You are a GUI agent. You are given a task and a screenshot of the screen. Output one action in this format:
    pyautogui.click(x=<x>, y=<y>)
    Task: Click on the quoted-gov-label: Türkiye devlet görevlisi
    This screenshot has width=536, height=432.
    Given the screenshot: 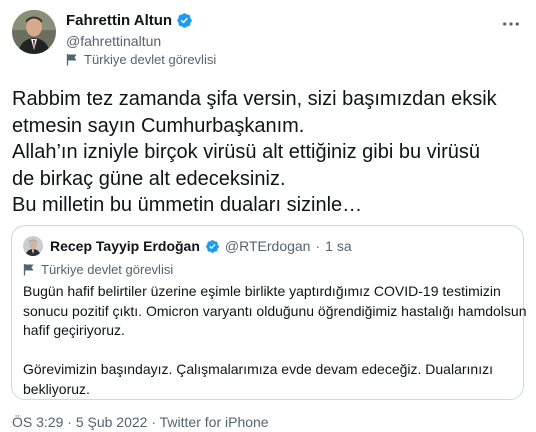 What is the action you would take?
    pyautogui.click(x=98, y=269)
    